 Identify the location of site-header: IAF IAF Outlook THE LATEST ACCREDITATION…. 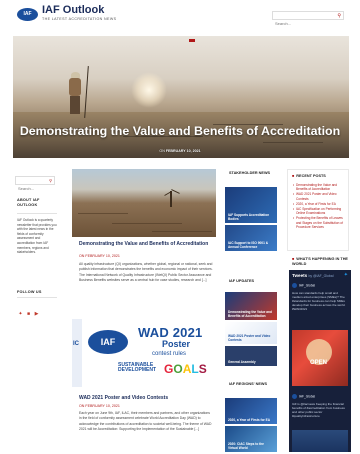
(180, 16).